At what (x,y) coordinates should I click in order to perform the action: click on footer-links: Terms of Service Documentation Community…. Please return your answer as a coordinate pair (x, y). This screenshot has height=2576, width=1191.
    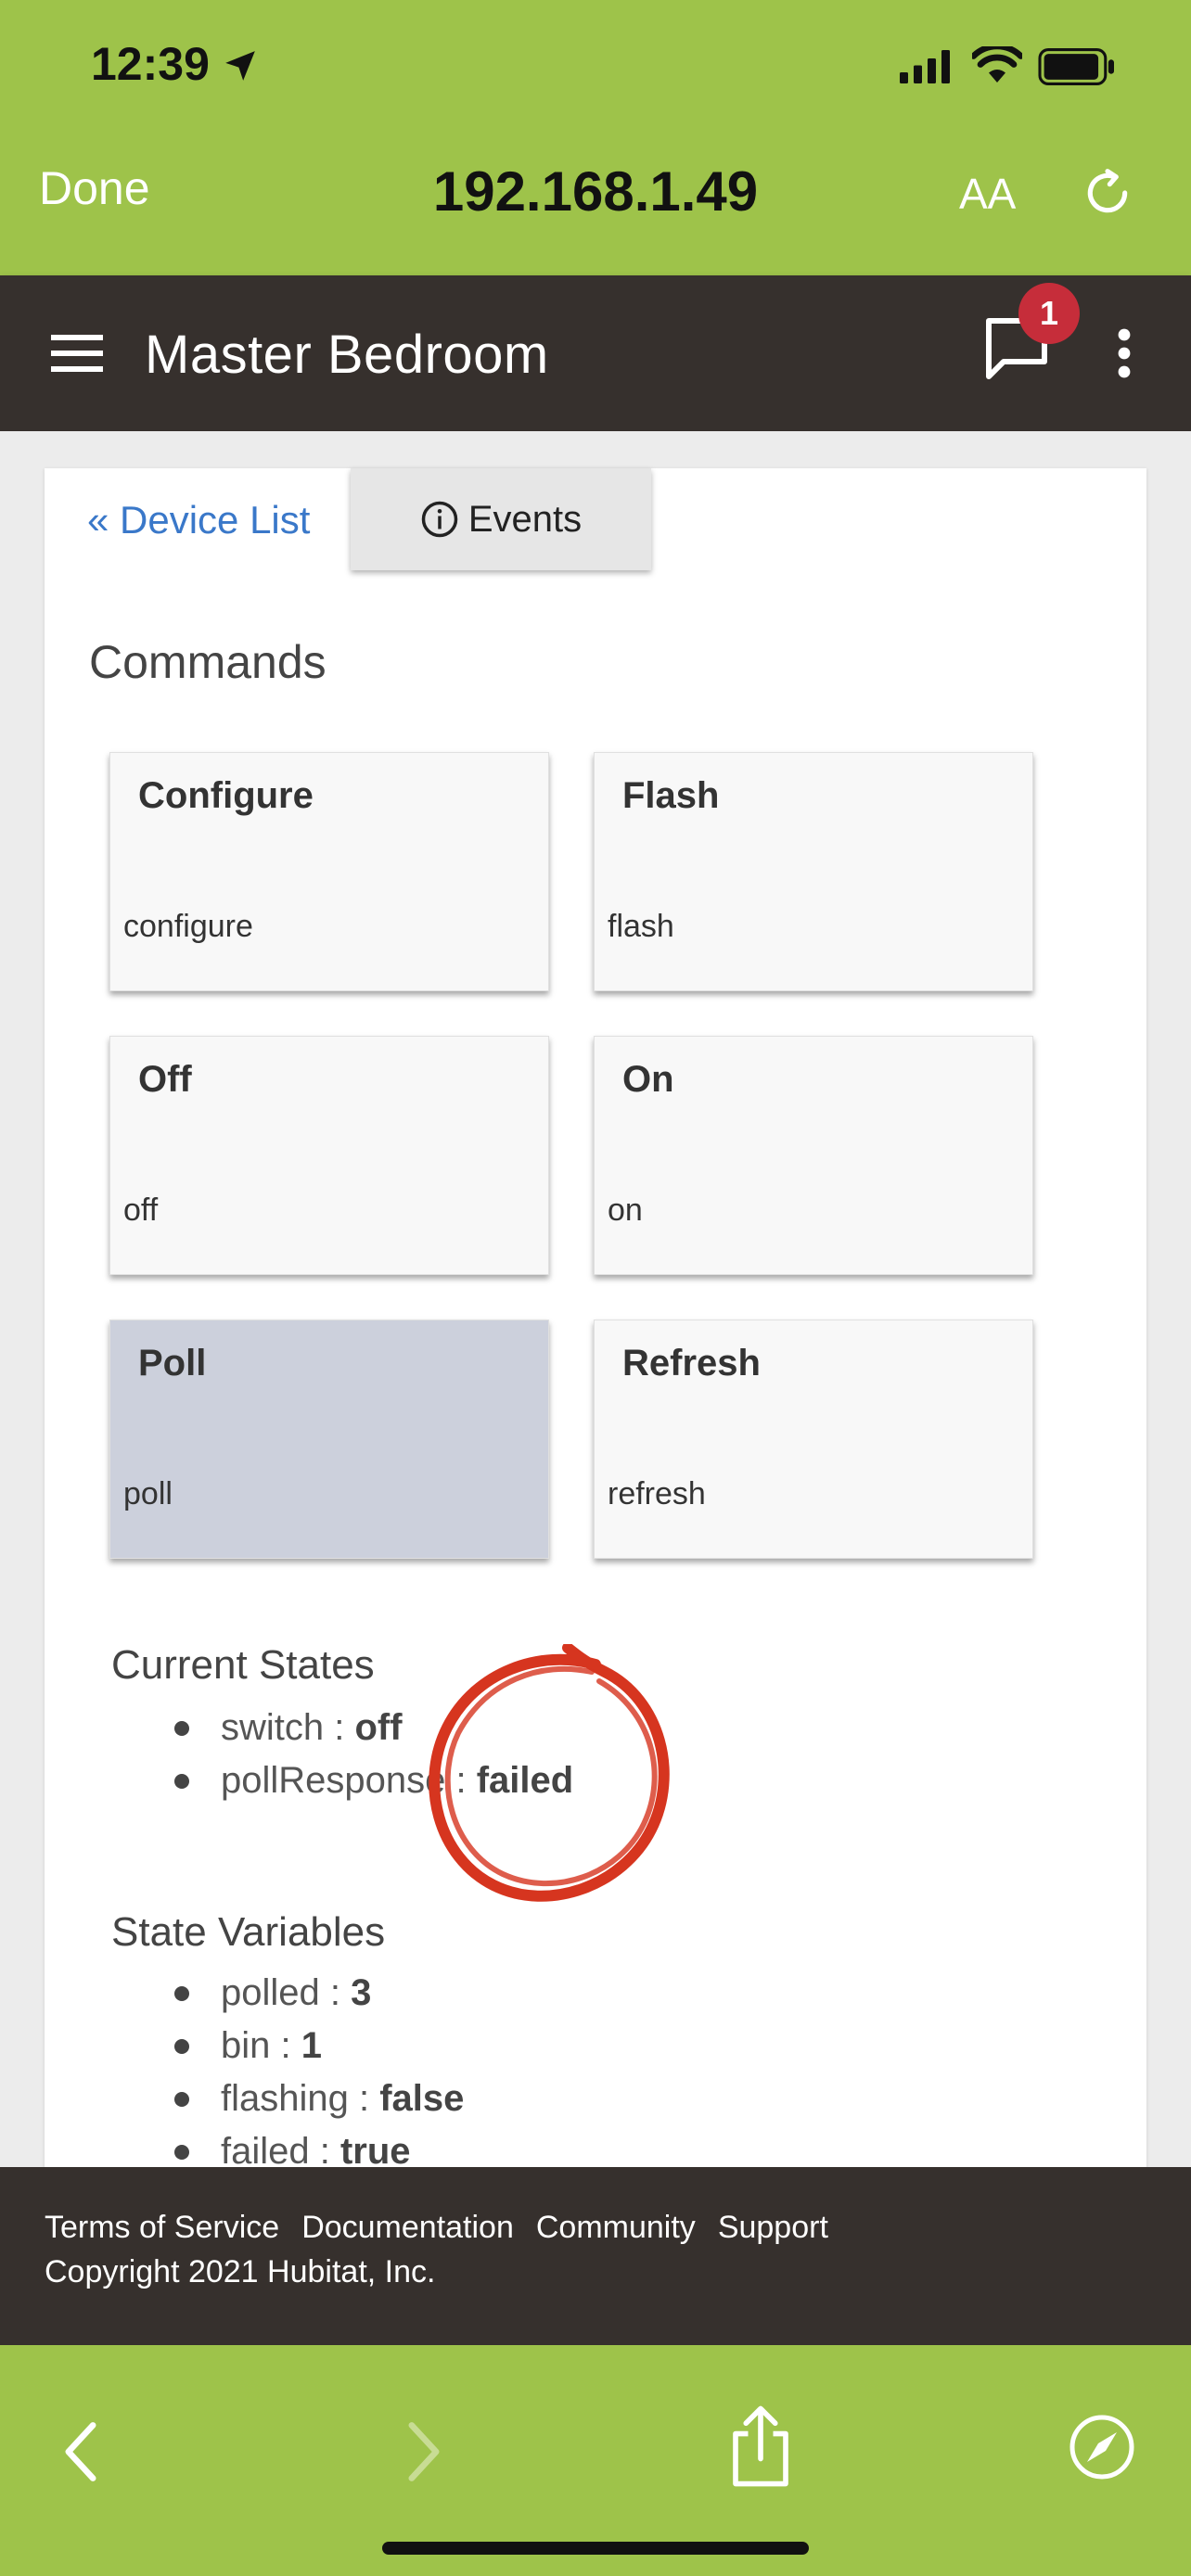
    Looking at the image, I should click on (437, 2228).